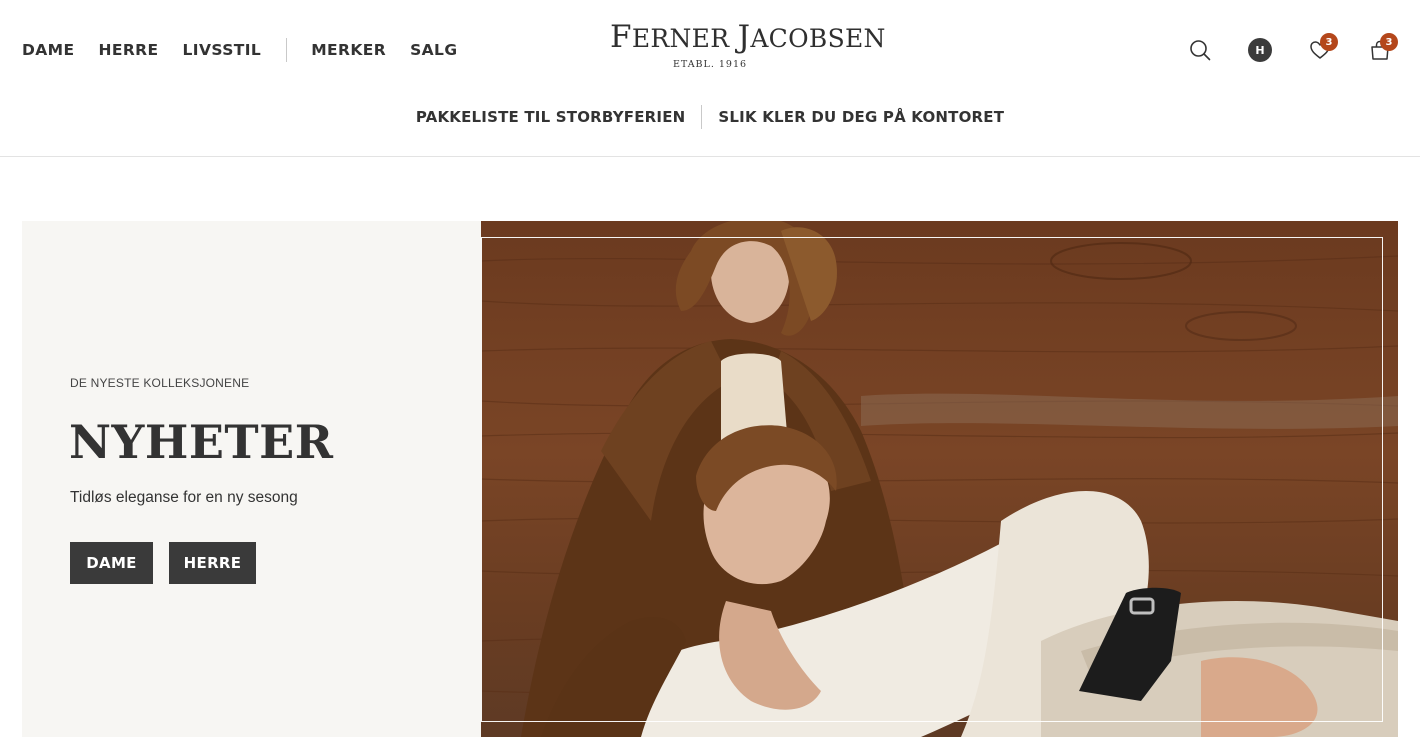 The height and width of the screenshot is (748, 1420). What do you see at coordinates (184, 497) in the screenshot?
I see `hero-subtitle: Tidløs eleganse for en ny sesong` at bounding box center [184, 497].